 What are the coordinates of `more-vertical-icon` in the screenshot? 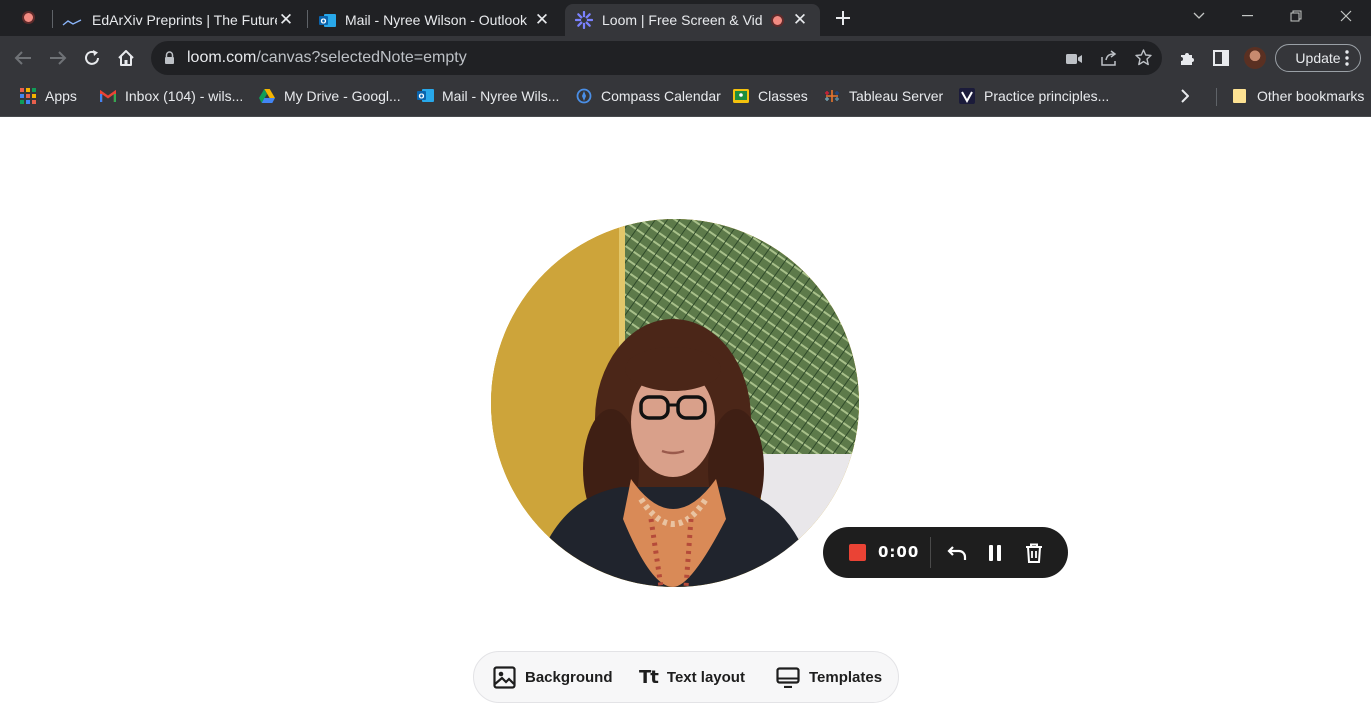 It's located at (1347, 58).